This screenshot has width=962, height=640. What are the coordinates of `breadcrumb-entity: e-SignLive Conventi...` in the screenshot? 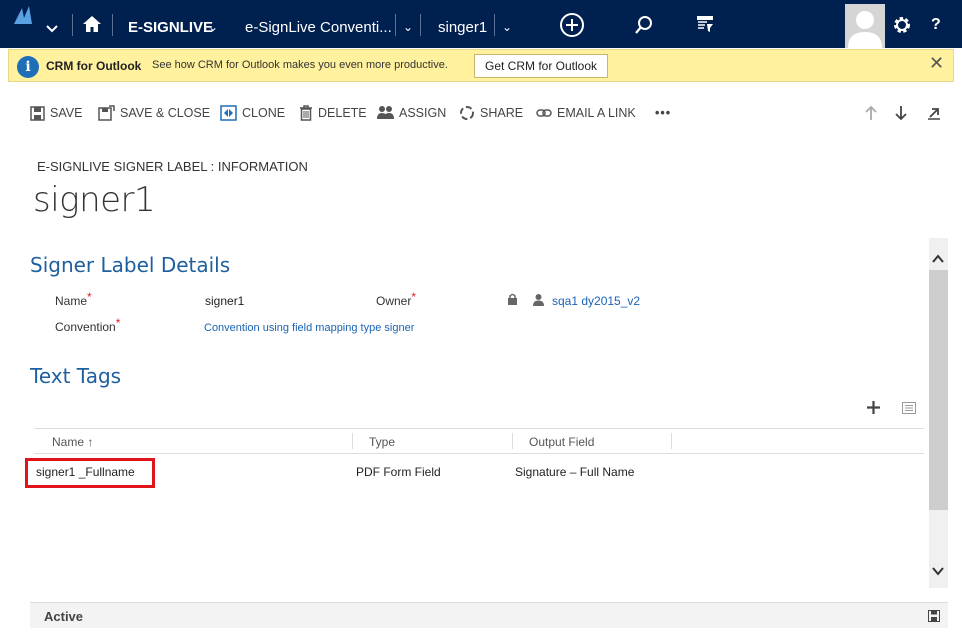 It's located at (318, 27).